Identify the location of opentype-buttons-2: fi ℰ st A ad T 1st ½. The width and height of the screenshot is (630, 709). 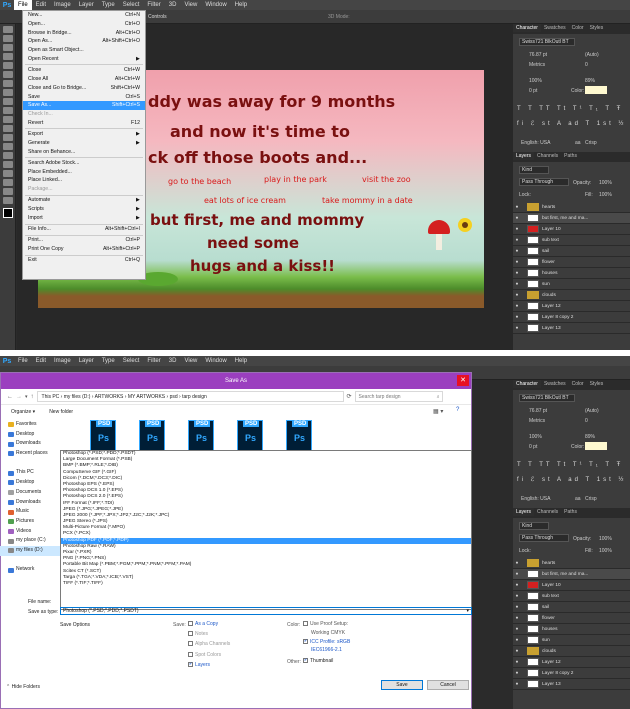
(571, 479).